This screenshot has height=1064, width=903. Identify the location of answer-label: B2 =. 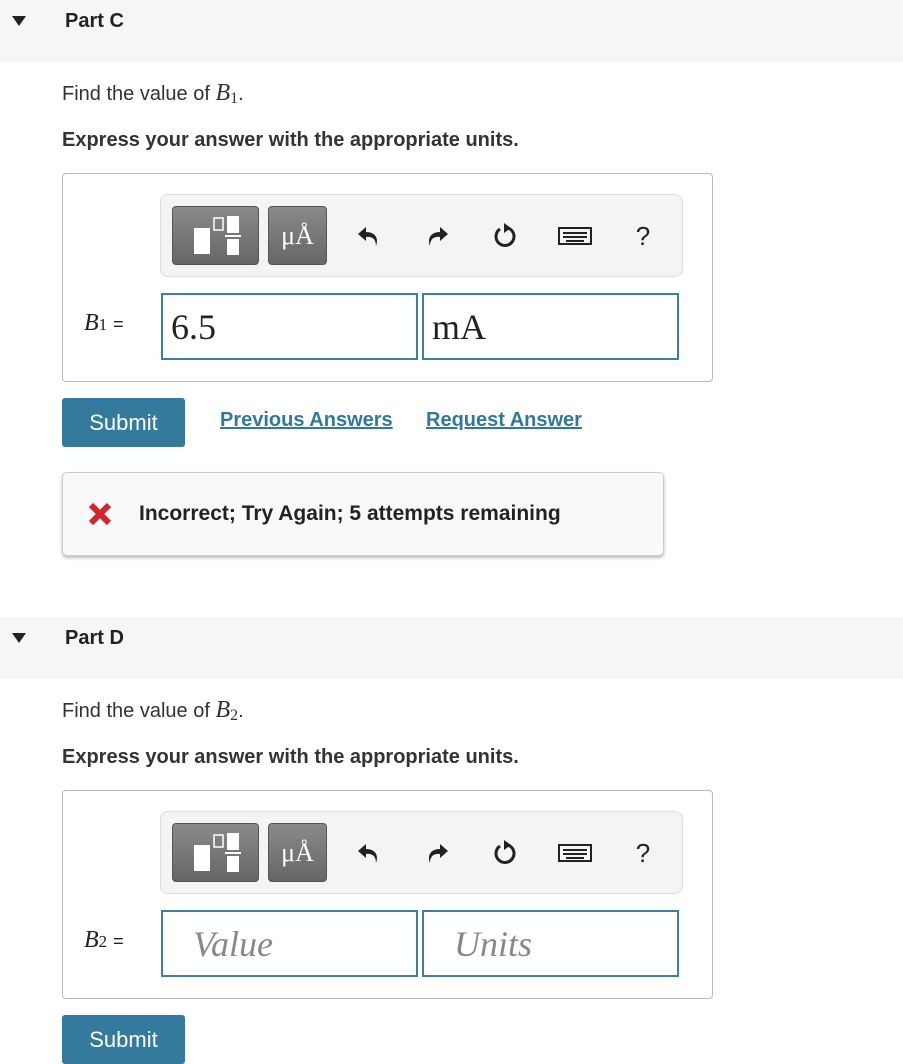
(104, 940).